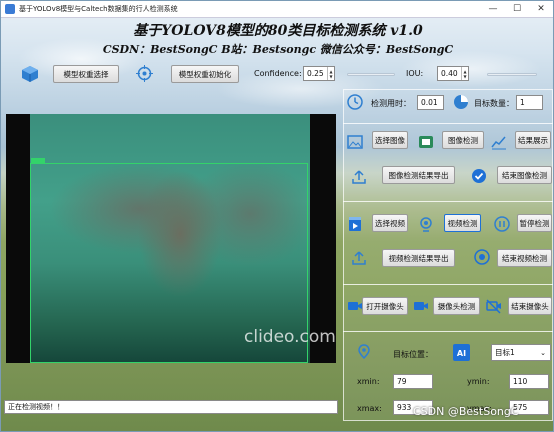 Image resolution: width=554 pixels, height=432 pixels. Describe the element at coordinates (278, 31) in the screenshot. I see `app-title: 基于YOLOV8模型的80类目标检测系统 v1.0` at that location.